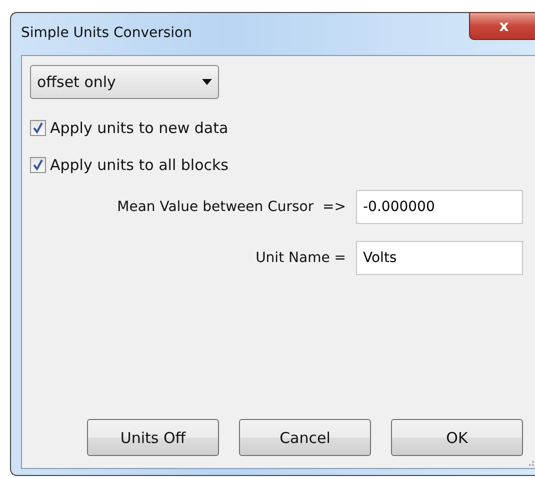  Describe the element at coordinates (305, 437) in the screenshot. I see `dialog-button: Cancel` at that location.